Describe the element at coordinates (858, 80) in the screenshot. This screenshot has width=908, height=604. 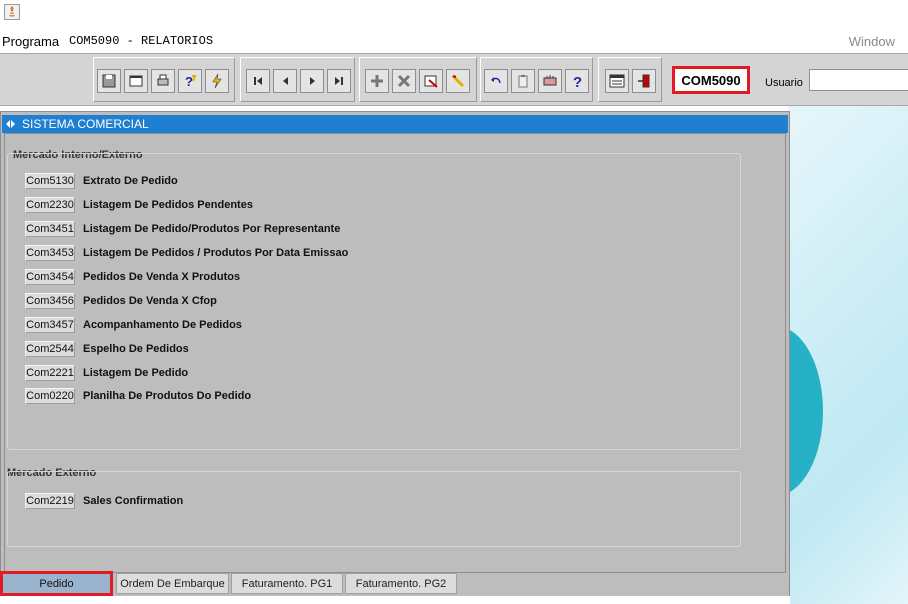
I see `user-input` at that location.